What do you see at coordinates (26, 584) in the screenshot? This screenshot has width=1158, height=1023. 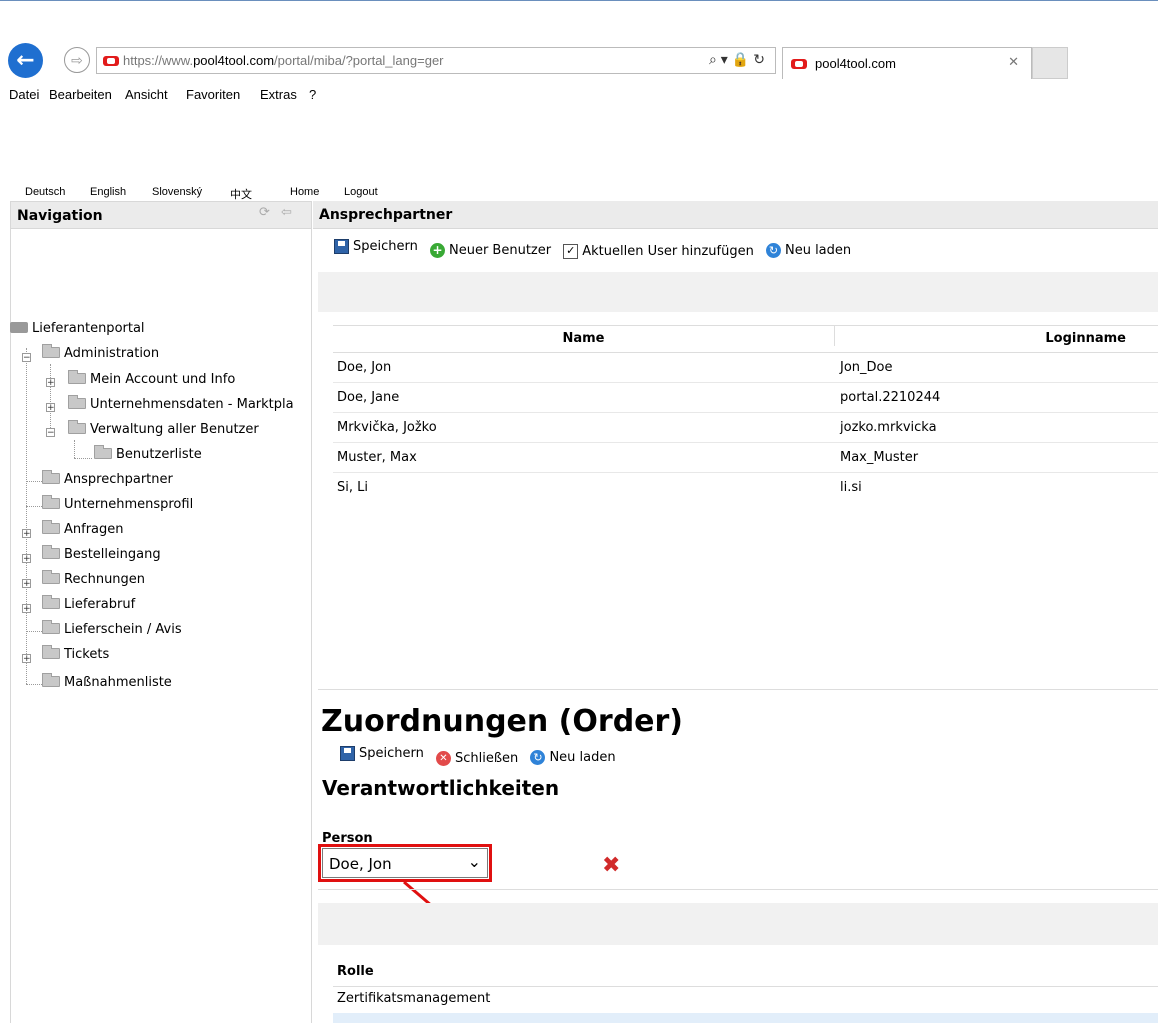 I see `expand-rechnungen-icon: +` at bounding box center [26, 584].